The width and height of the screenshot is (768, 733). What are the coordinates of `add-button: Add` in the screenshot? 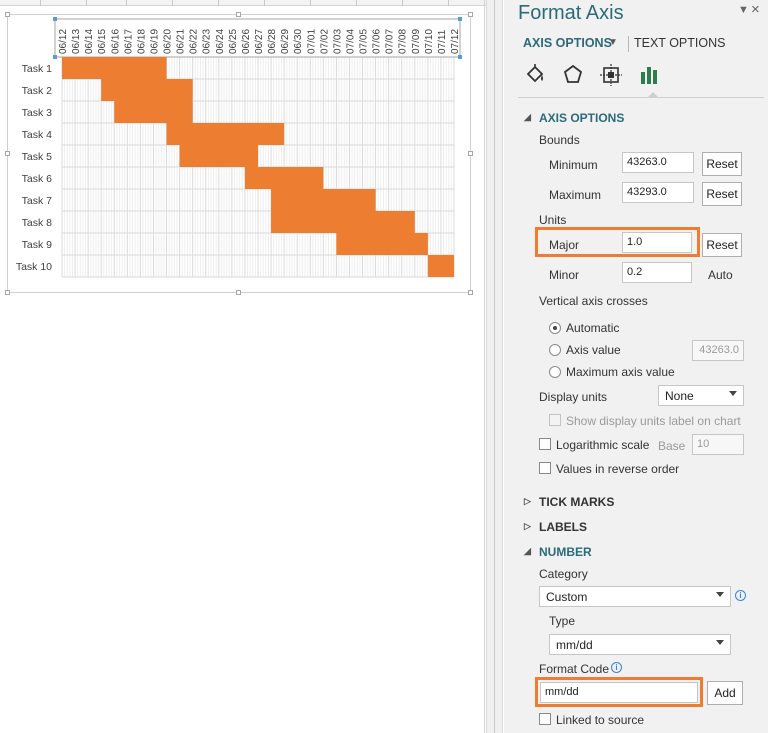 It's located at (725, 693).